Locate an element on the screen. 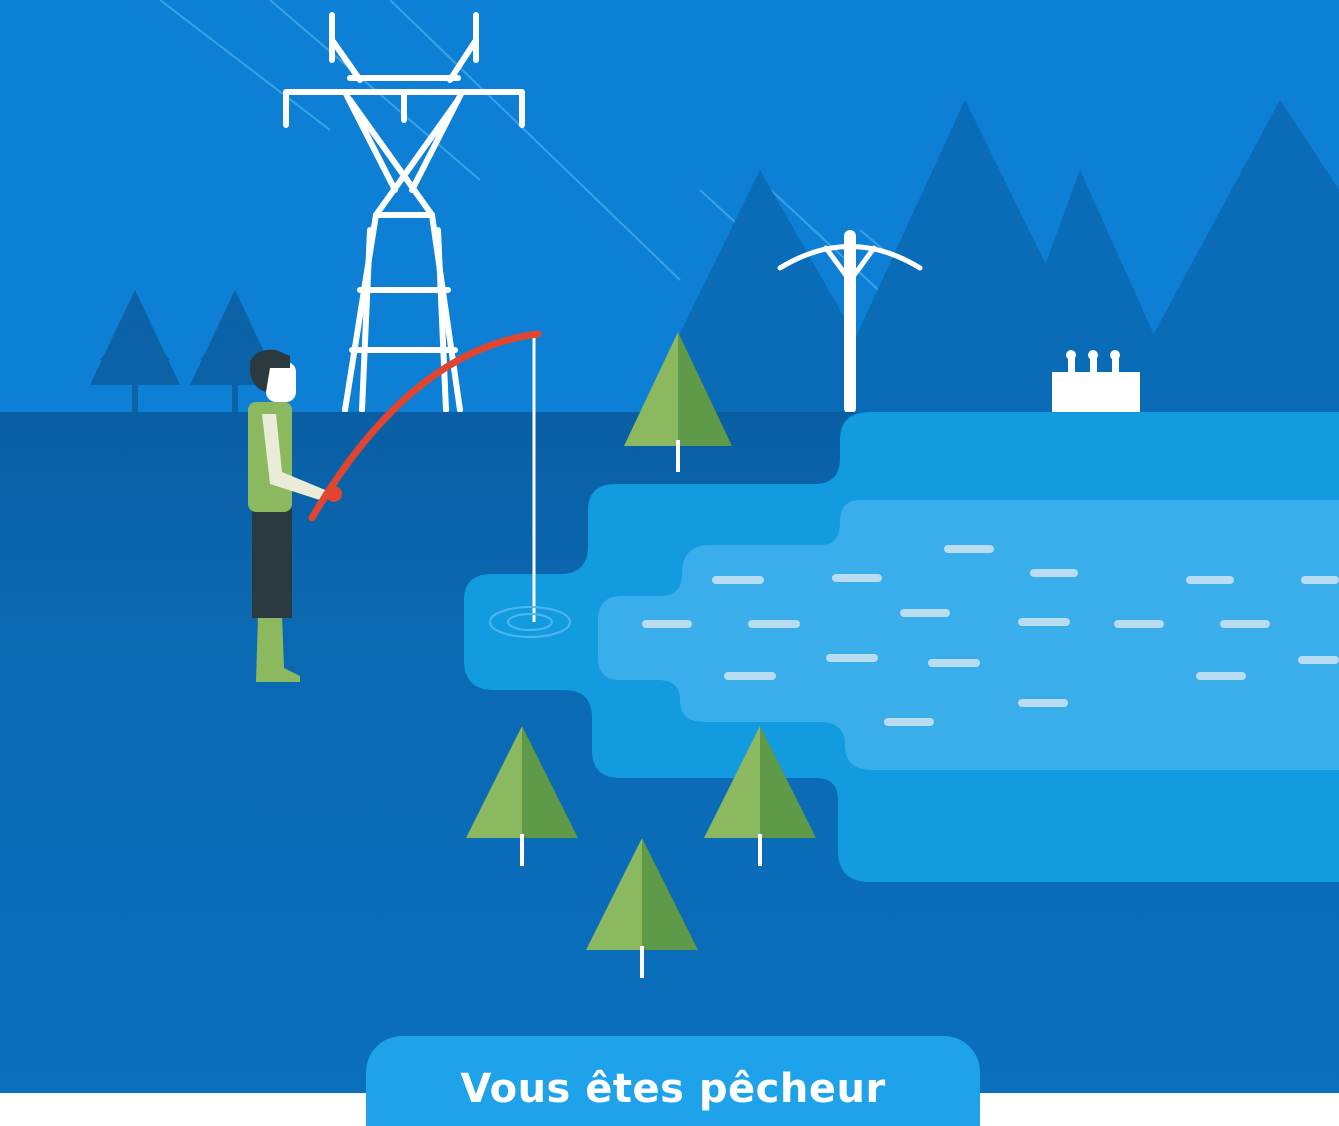 The width and height of the screenshot is (1339, 1126). banner-title: Vous êtes pêcheur is located at coordinates (673, 1089).